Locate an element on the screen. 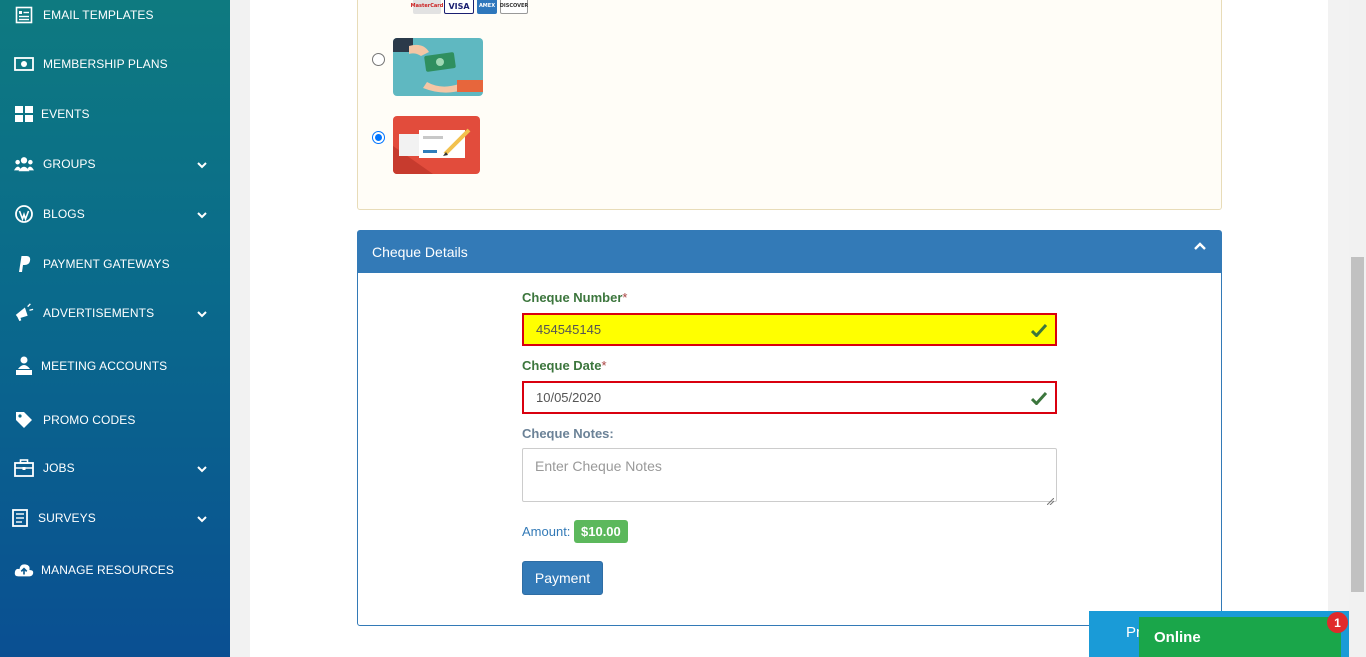 This screenshot has width=1366, height=657. page-scrollbar is located at coordinates (1357, 328).